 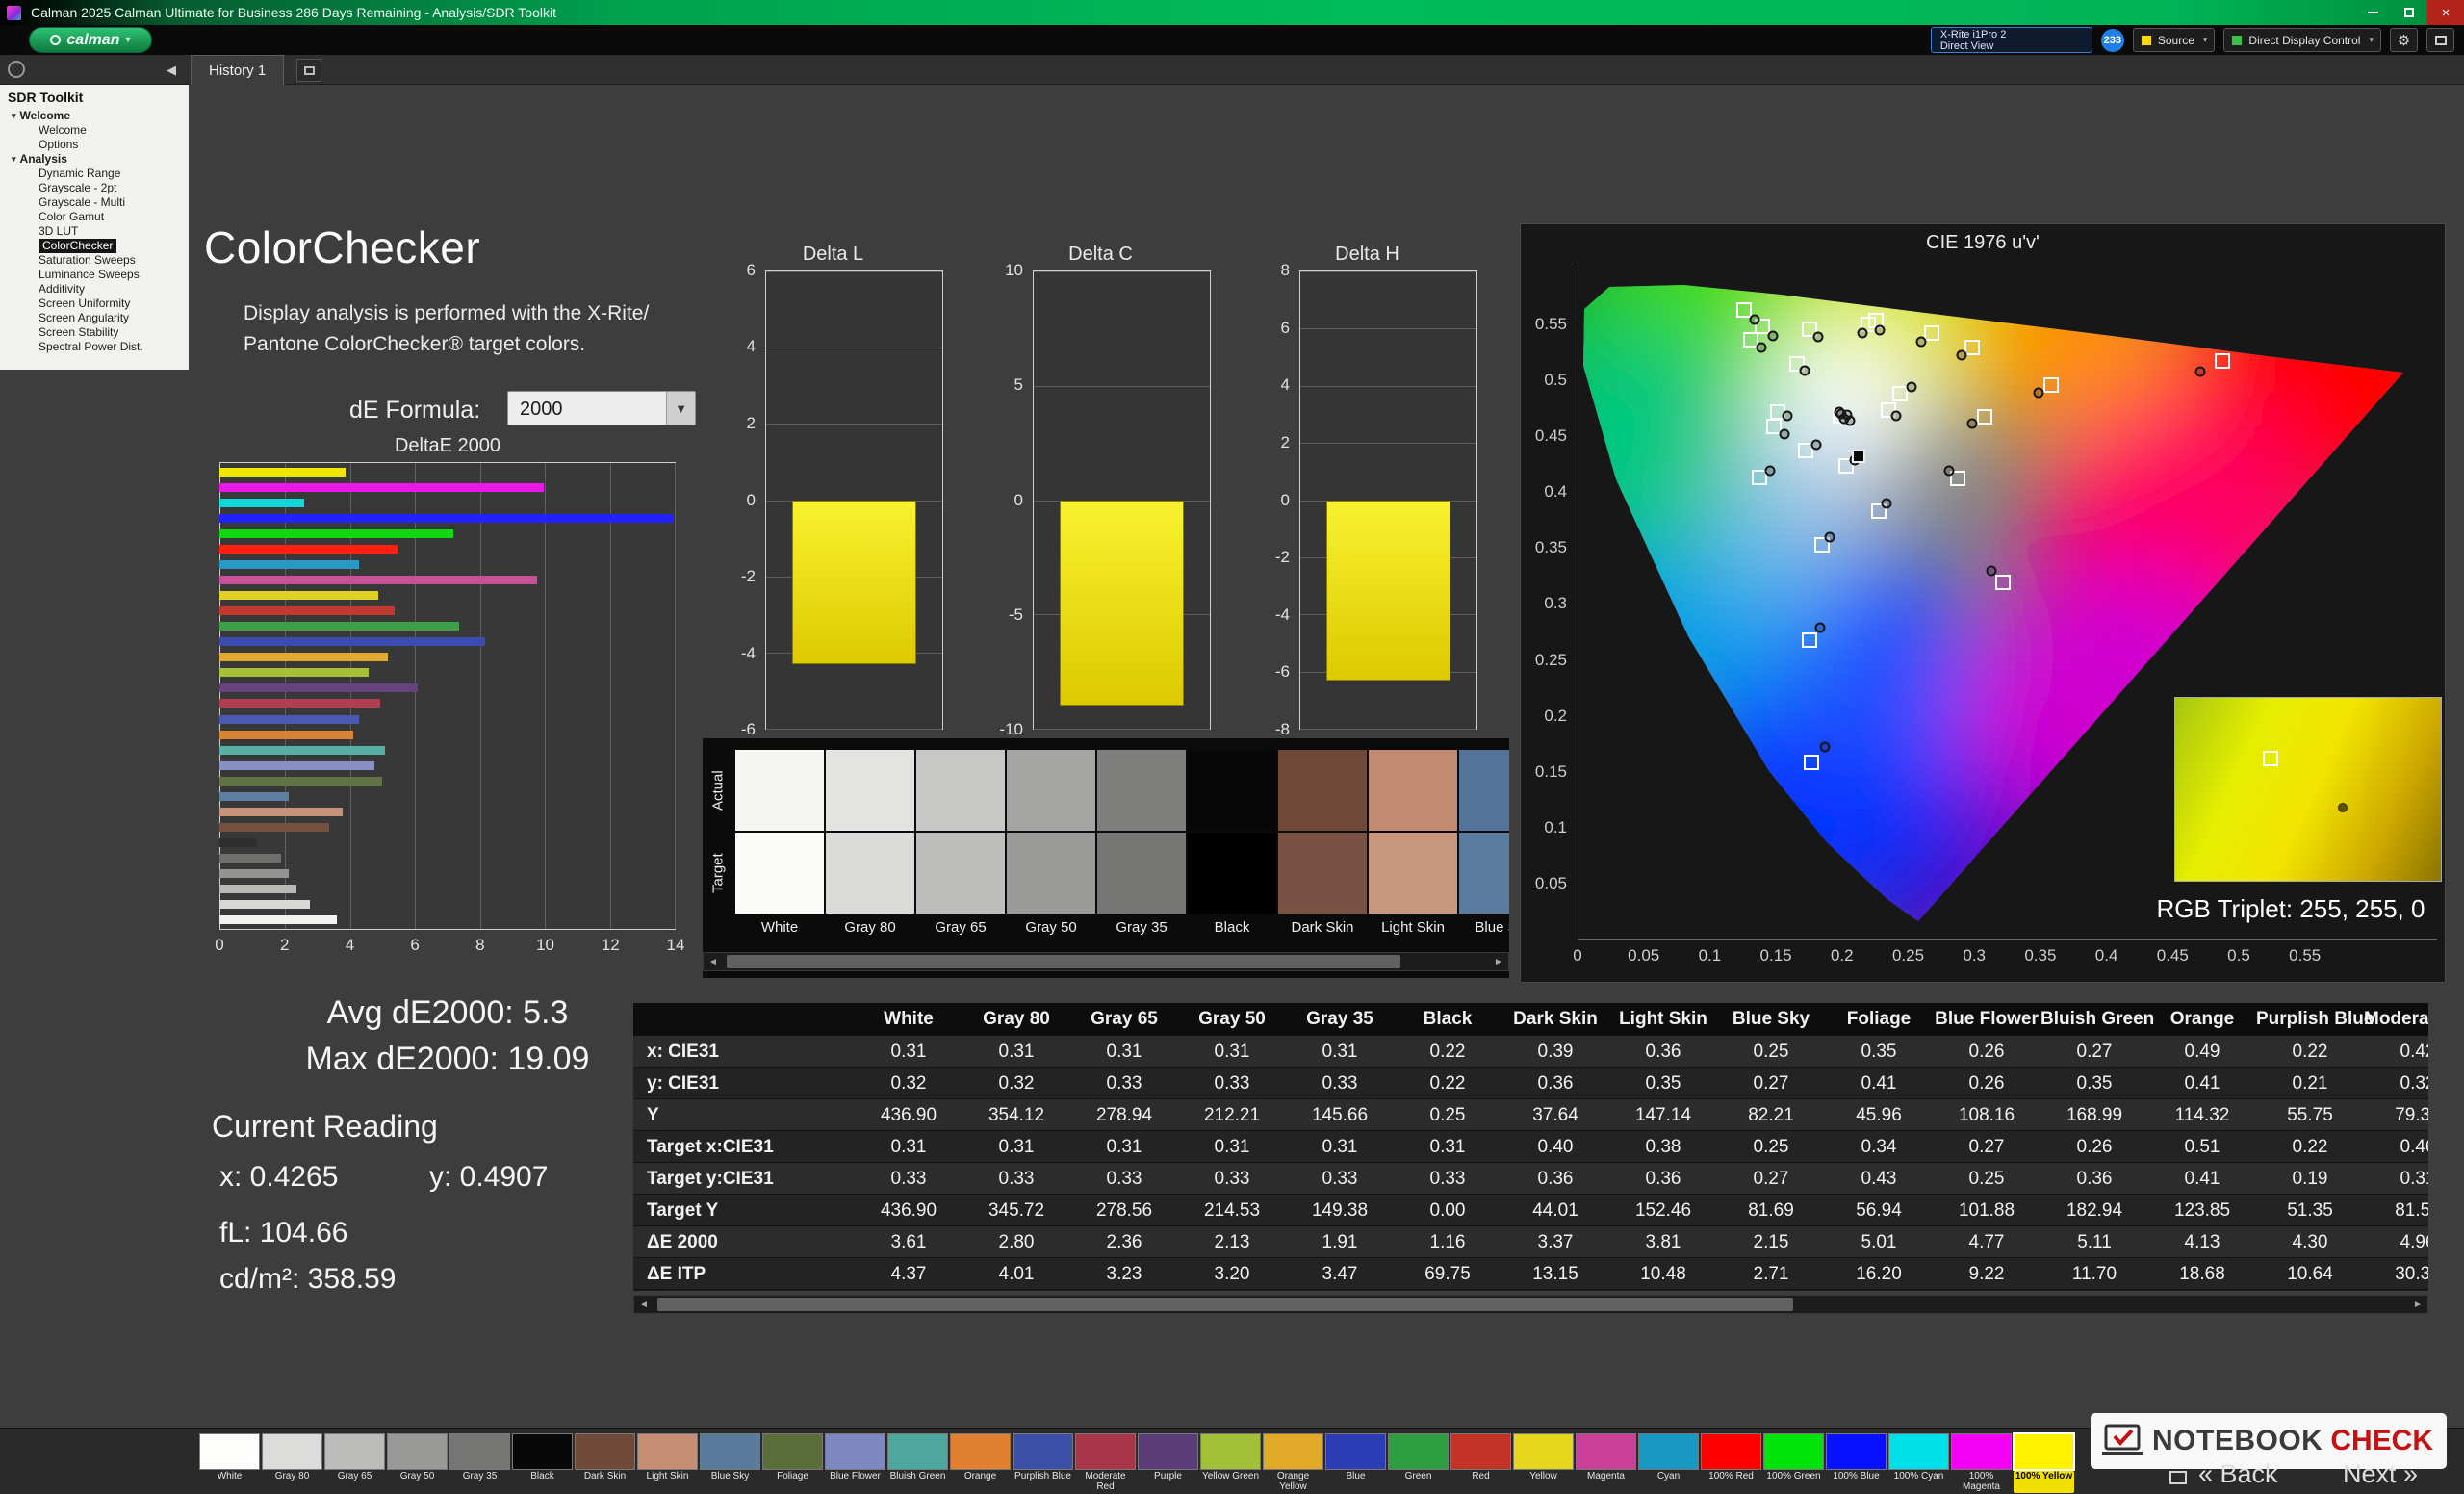 What do you see at coordinates (667, 1463) in the screenshot?
I see `patch-button-light-skin: Light Skin` at bounding box center [667, 1463].